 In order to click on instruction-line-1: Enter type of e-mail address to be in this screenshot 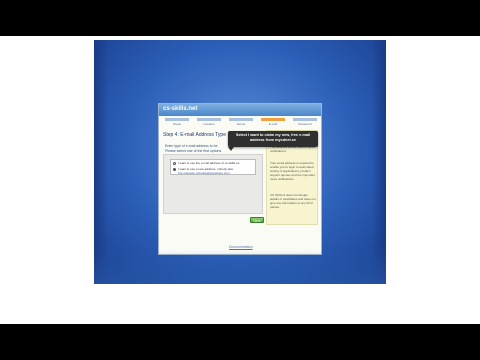, I will do `click(191, 146)`.